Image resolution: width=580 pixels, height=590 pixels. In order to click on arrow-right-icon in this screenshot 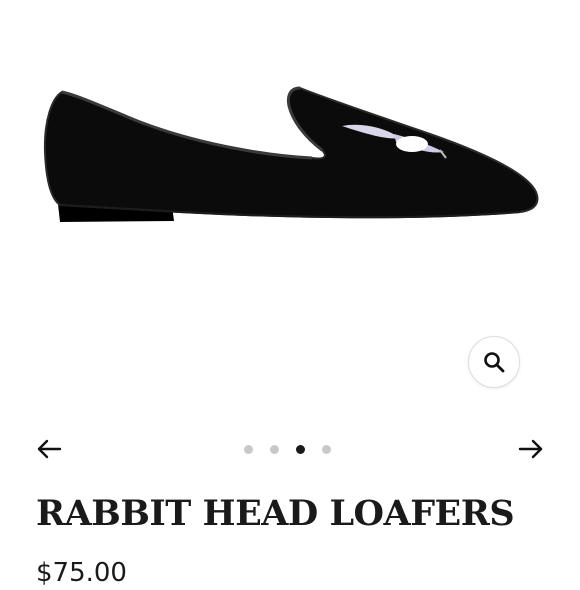, I will do `click(530, 449)`.